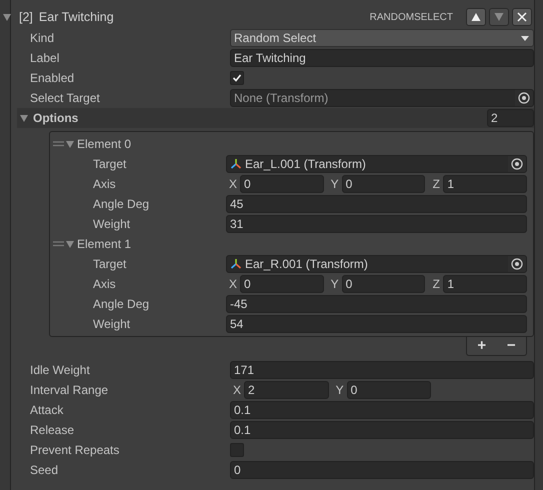  What do you see at coordinates (376, 164) in the screenshot?
I see `object-field: Ear_L.001 (Transform)` at bounding box center [376, 164].